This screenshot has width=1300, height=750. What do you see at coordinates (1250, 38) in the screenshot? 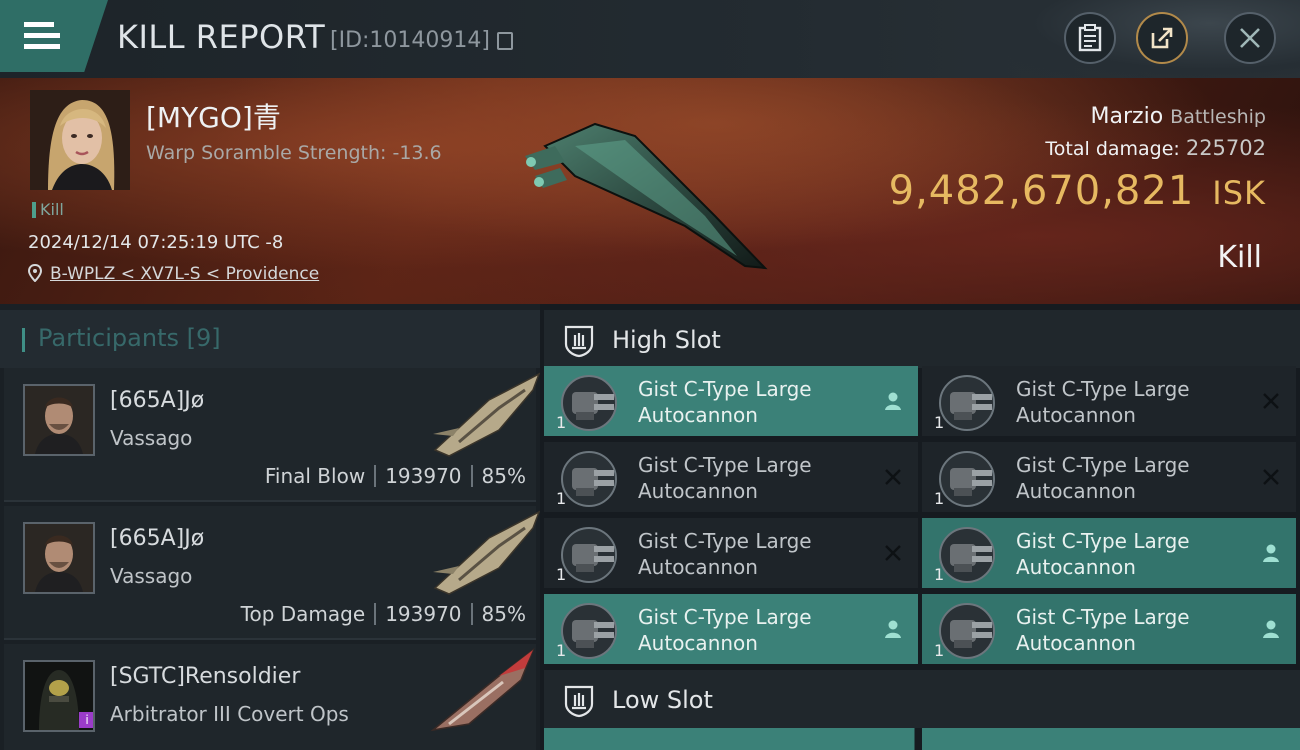
I see `close-button` at bounding box center [1250, 38].